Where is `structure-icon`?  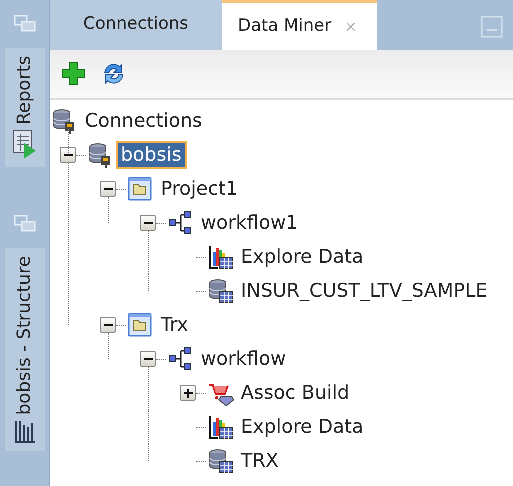
structure-icon is located at coordinates (25, 431).